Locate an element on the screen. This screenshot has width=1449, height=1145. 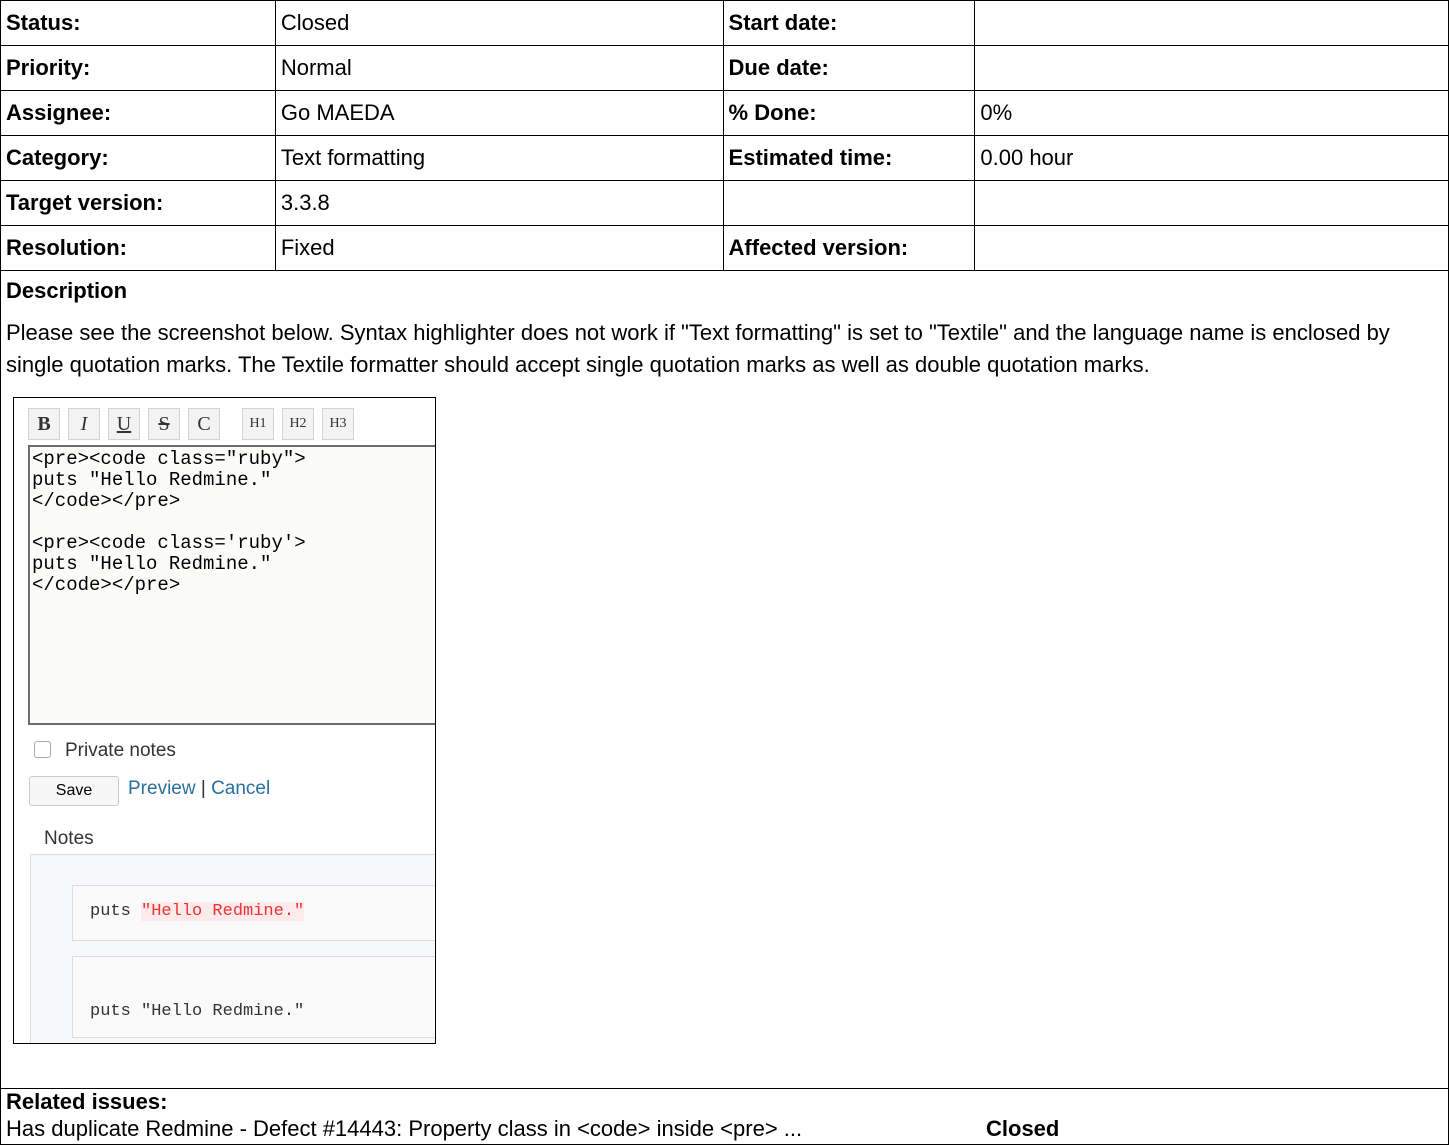
plain-code-block: puts "Hello Redmine." is located at coordinates (253, 997).